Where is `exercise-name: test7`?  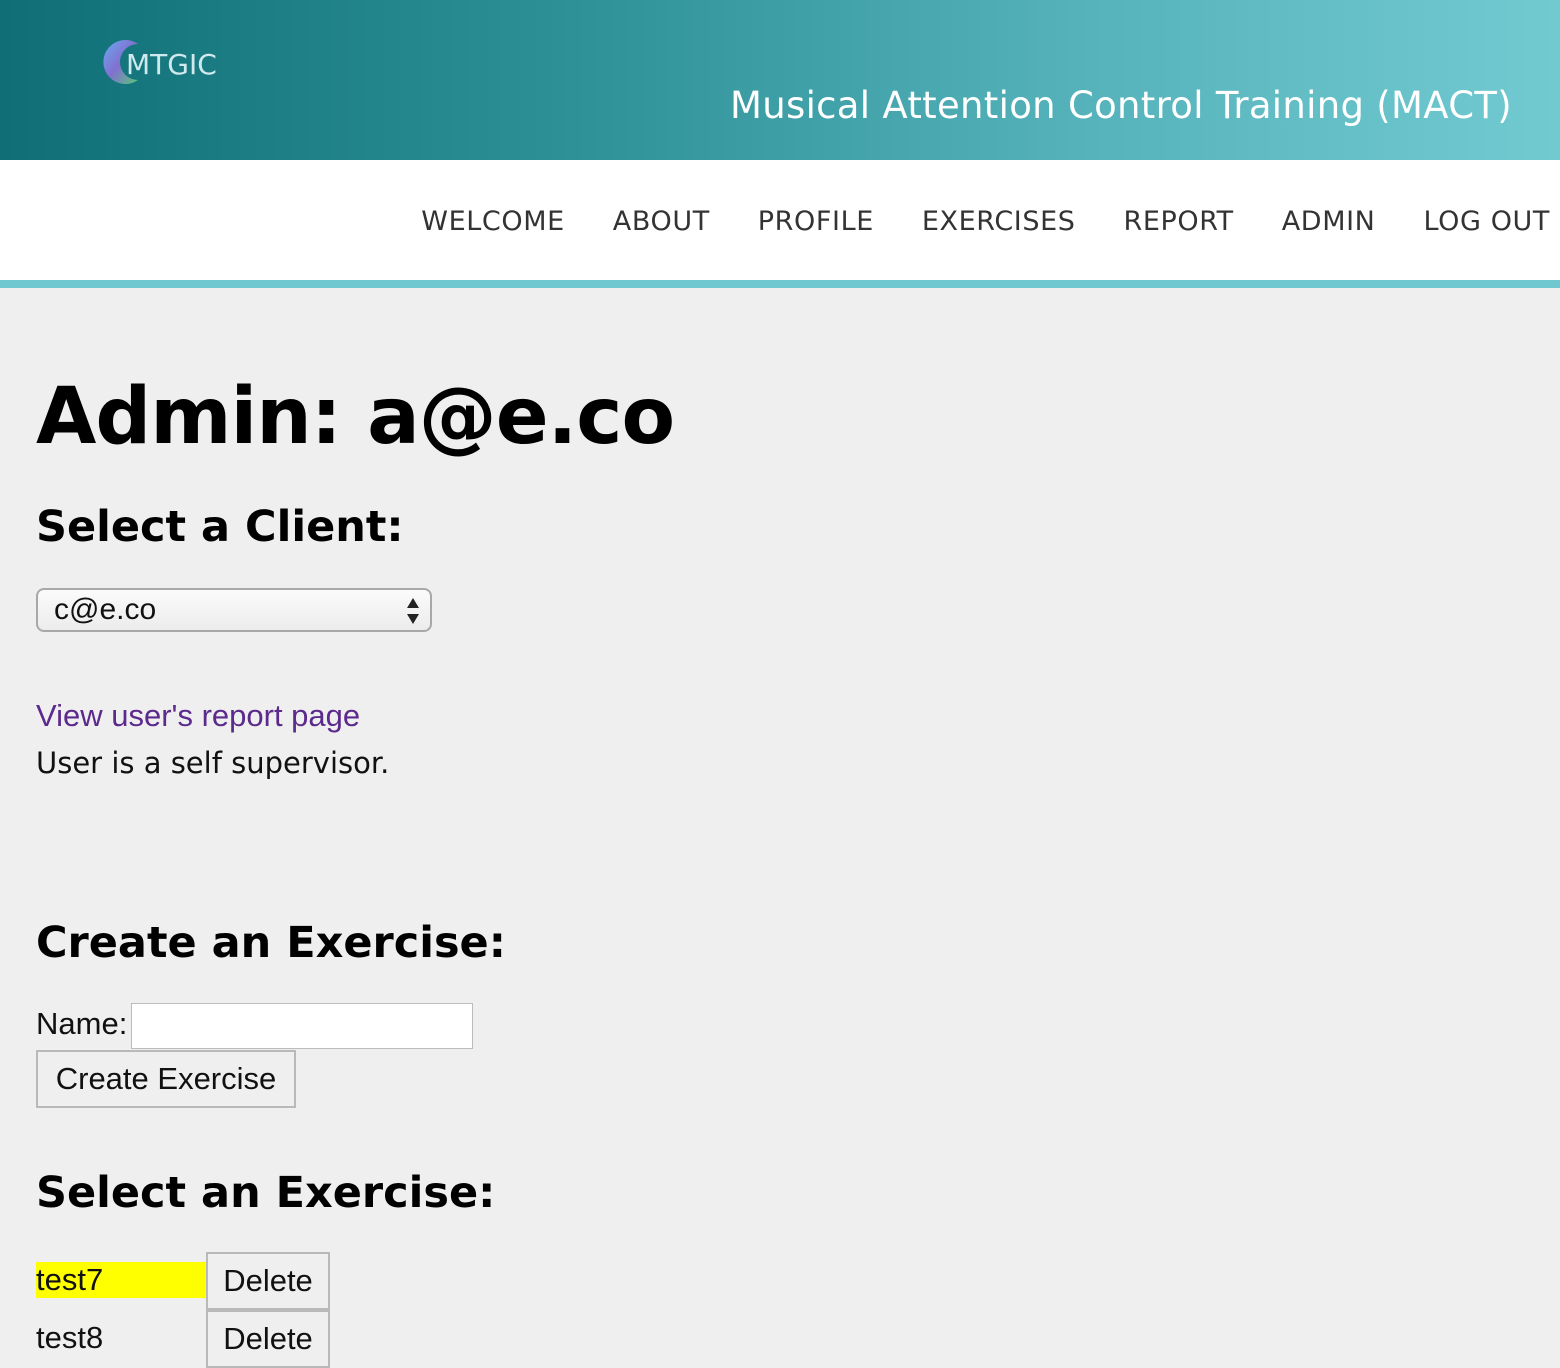
exercise-name: test7 is located at coordinates (121, 1280).